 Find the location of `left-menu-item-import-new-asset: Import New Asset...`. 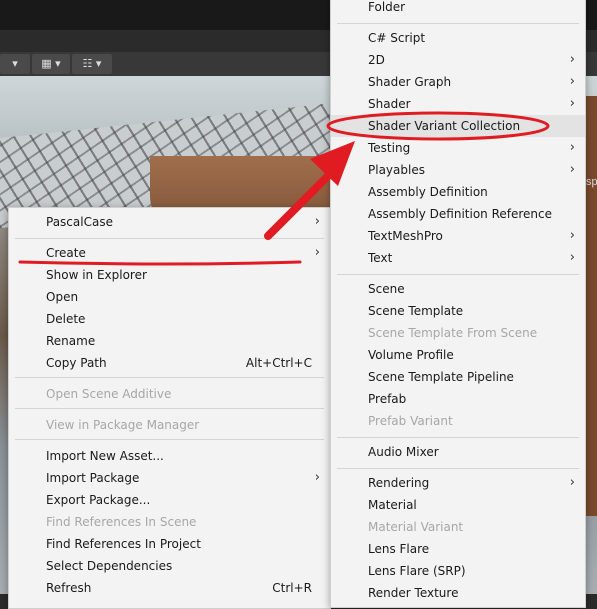

left-menu-item-import-new-asset: Import New Asset... is located at coordinates (169, 456).